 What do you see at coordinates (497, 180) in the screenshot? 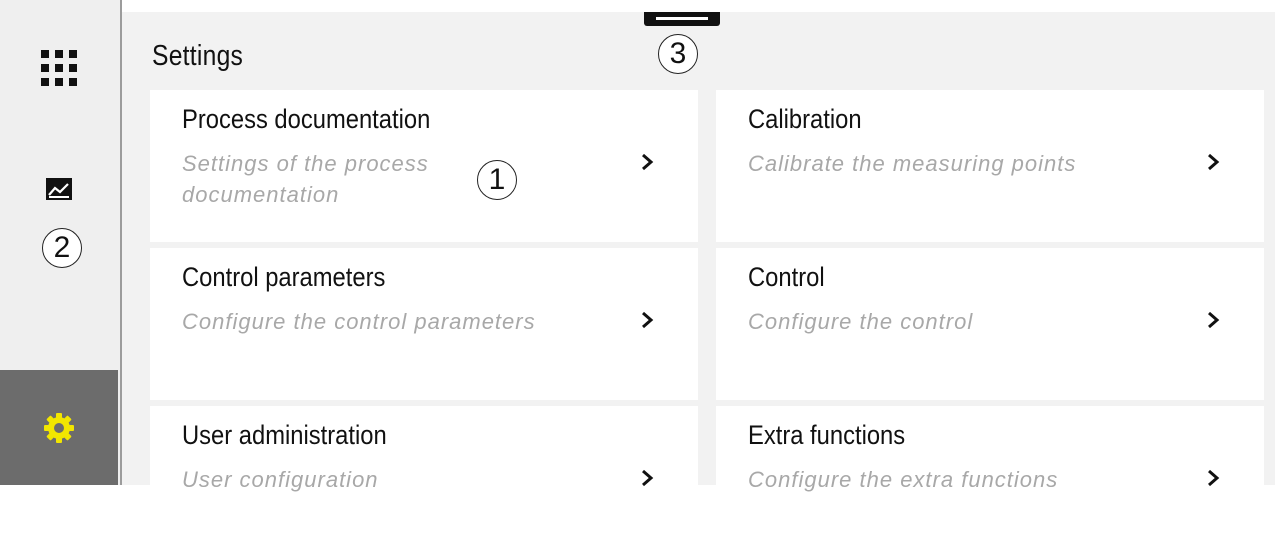
I see `callout-1: 1` at bounding box center [497, 180].